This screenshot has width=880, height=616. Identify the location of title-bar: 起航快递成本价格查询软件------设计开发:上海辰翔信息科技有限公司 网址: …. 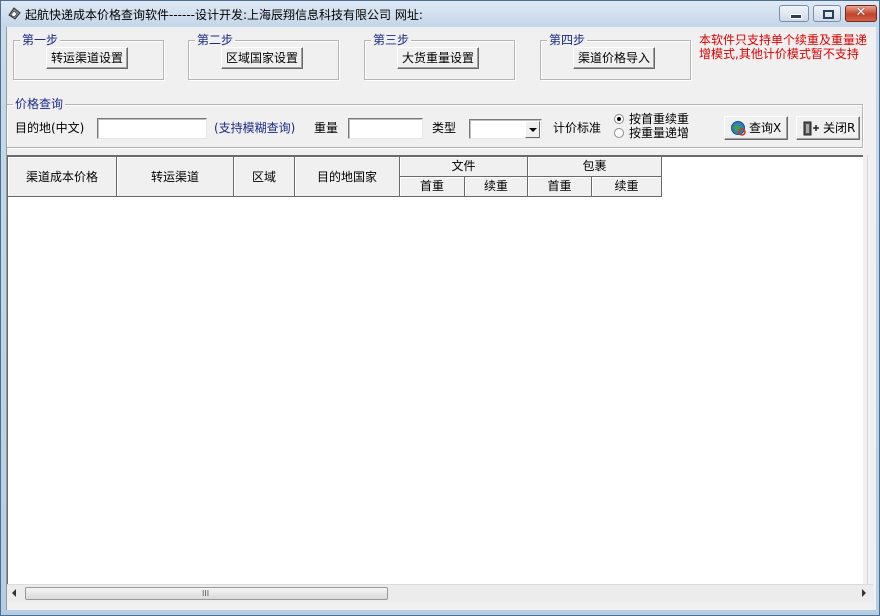
(440, 14).